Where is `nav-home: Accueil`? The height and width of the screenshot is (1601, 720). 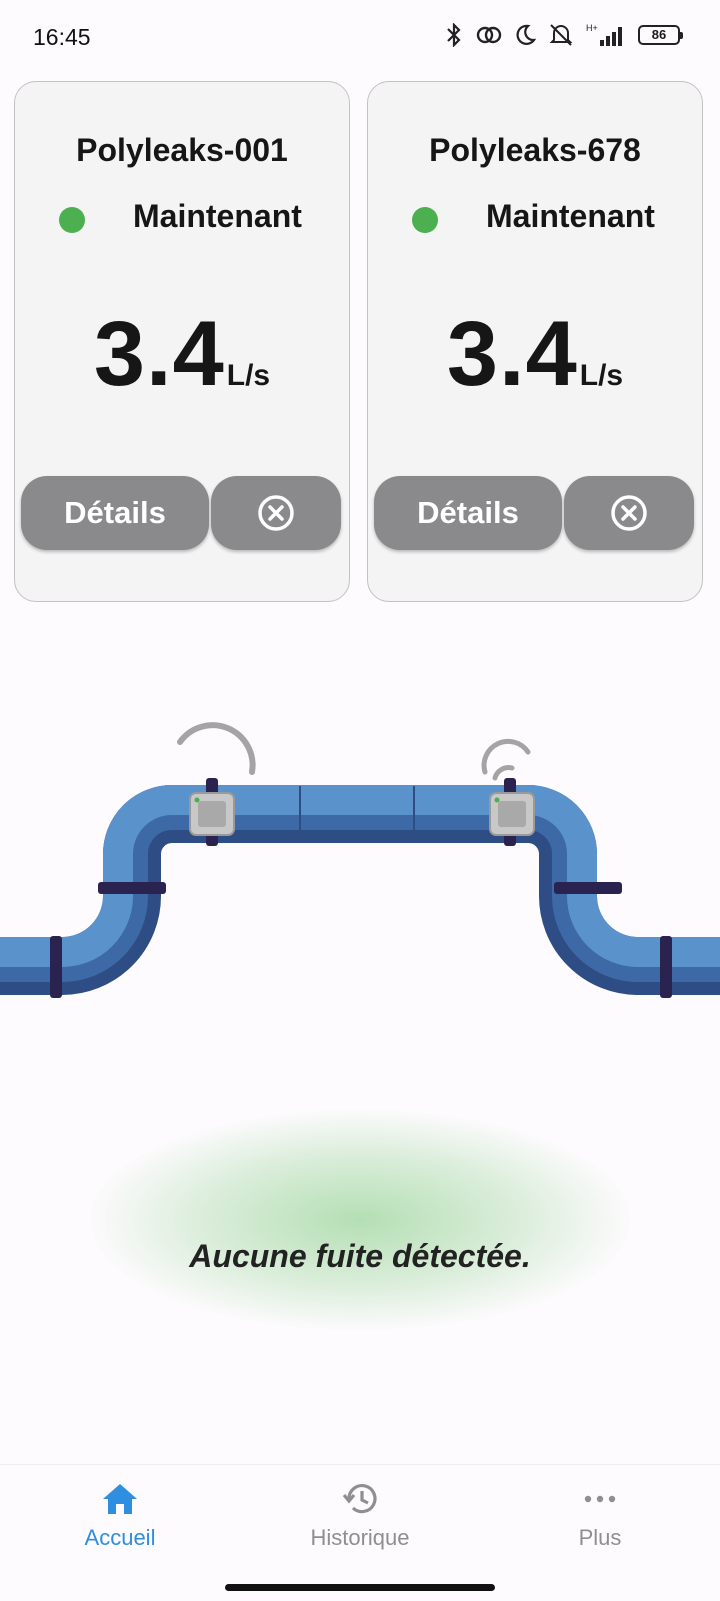 nav-home: Accueil is located at coordinates (120, 1516).